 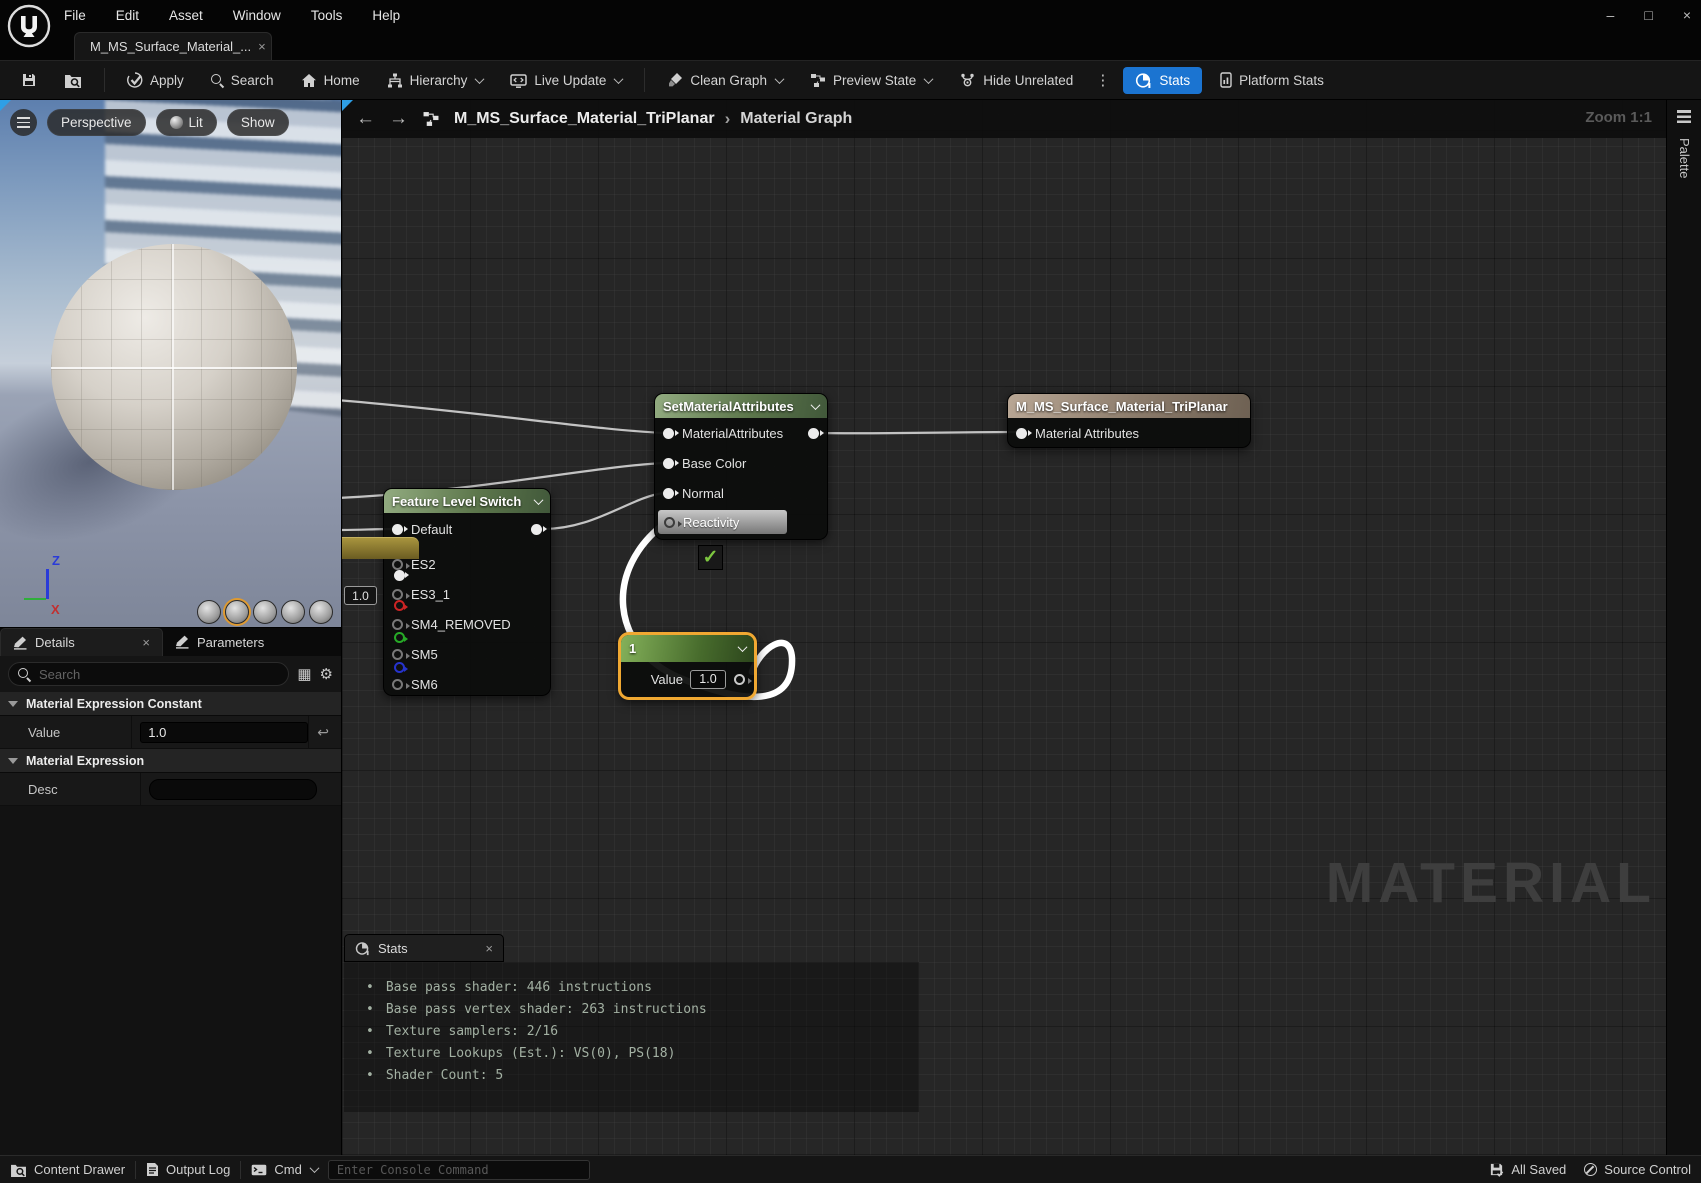 What do you see at coordinates (1129, 406) in the screenshot?
I see `node-header: M_MS_Surface_Material_TriPlanar` at bounding box center [1129, 406].